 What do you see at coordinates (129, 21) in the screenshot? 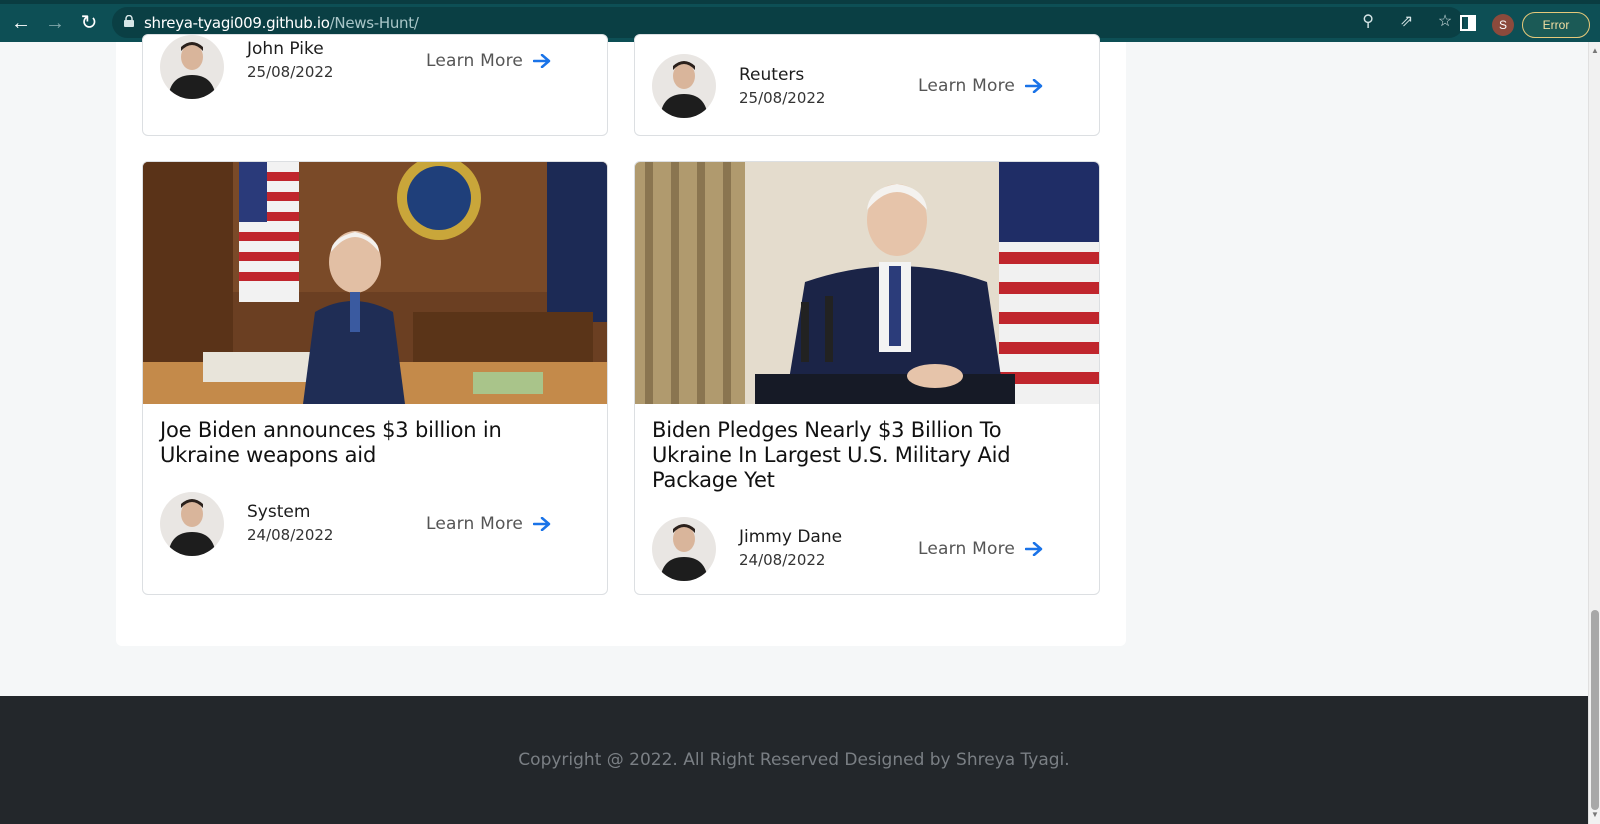
I see `lock-icon` at bounding box center [129, 21].